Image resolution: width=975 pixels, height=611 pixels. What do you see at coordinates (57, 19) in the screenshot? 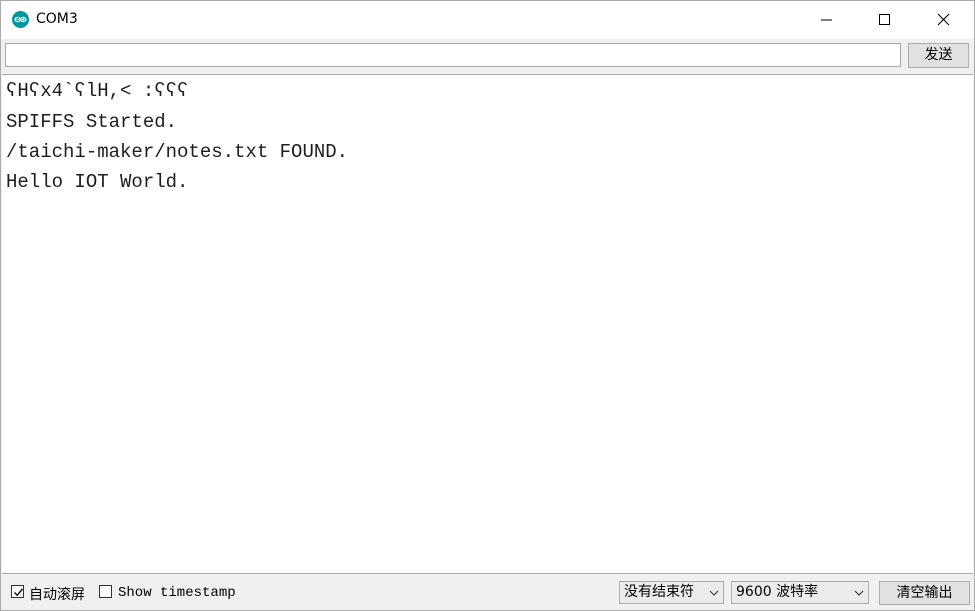
I see `window-title: COM3` at bounding box center [57, 19].